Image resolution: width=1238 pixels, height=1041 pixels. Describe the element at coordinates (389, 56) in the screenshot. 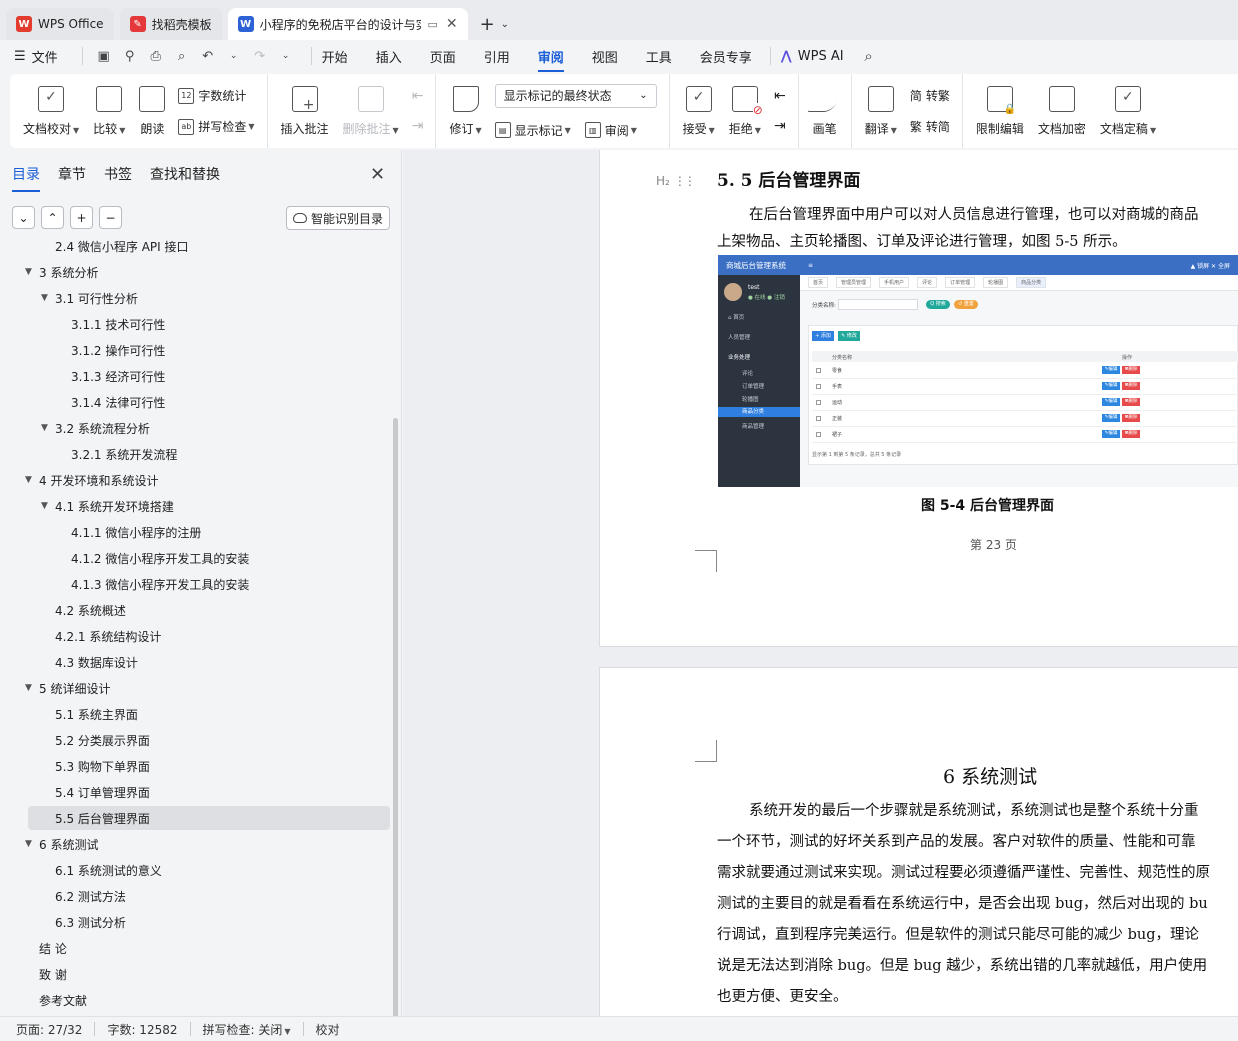

I see `tab-insert: 插入` at that location.